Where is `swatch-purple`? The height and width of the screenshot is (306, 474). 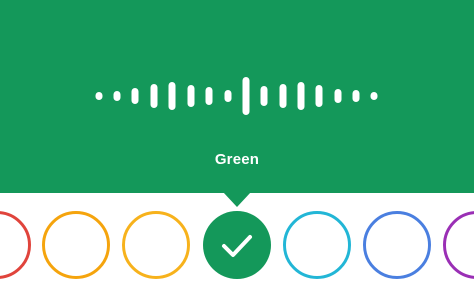
swatch-purple is located at coordinates (458, 245).